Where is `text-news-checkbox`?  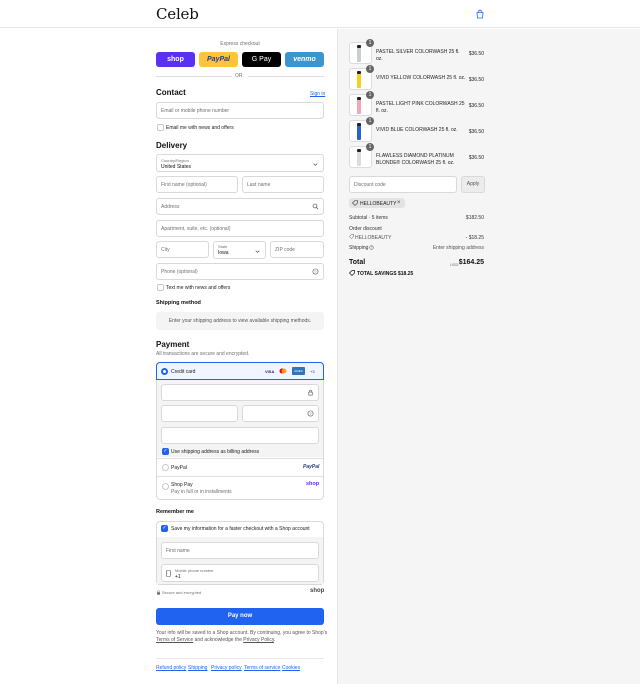
text-news-checkbox is located at coordinates (160, 287).